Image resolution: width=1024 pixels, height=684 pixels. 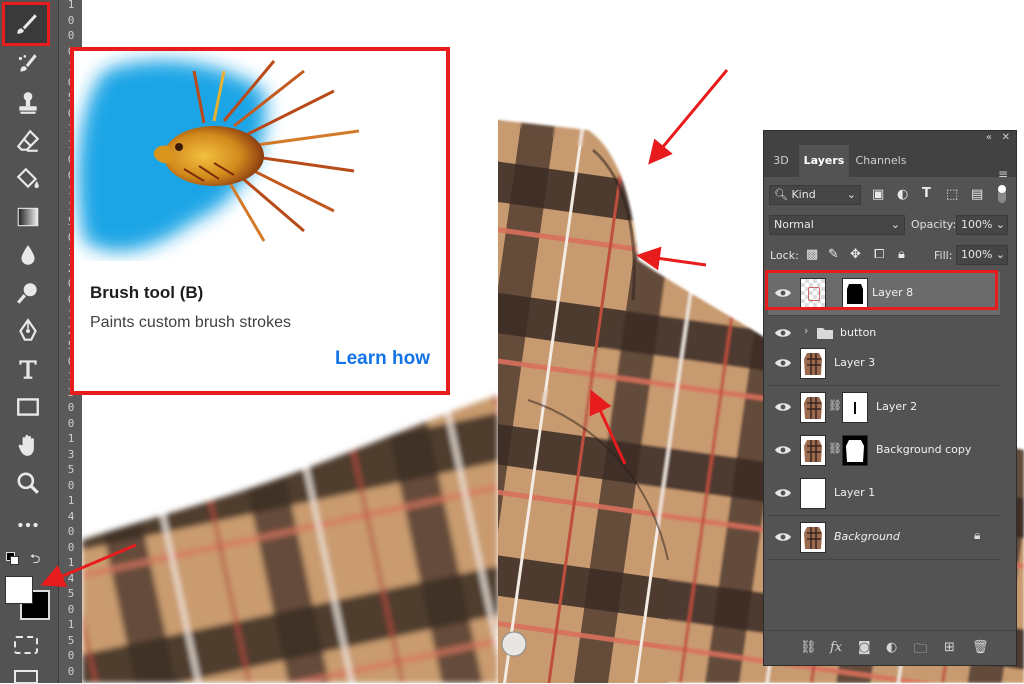 What do you see at coordinates (781, 161) in the screenshot?
I see `tab-3d: 3D` at bounding box center [781, 161].